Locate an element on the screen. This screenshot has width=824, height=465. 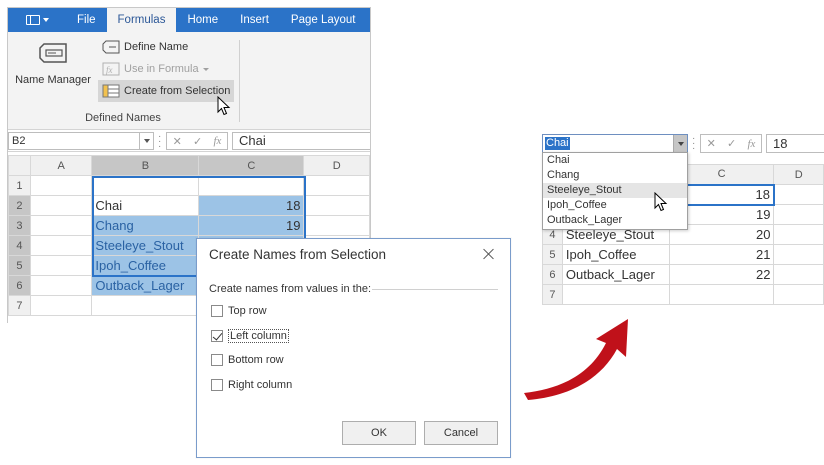
tab-page-layout: Page Layout is located at coordinates (323, 20).